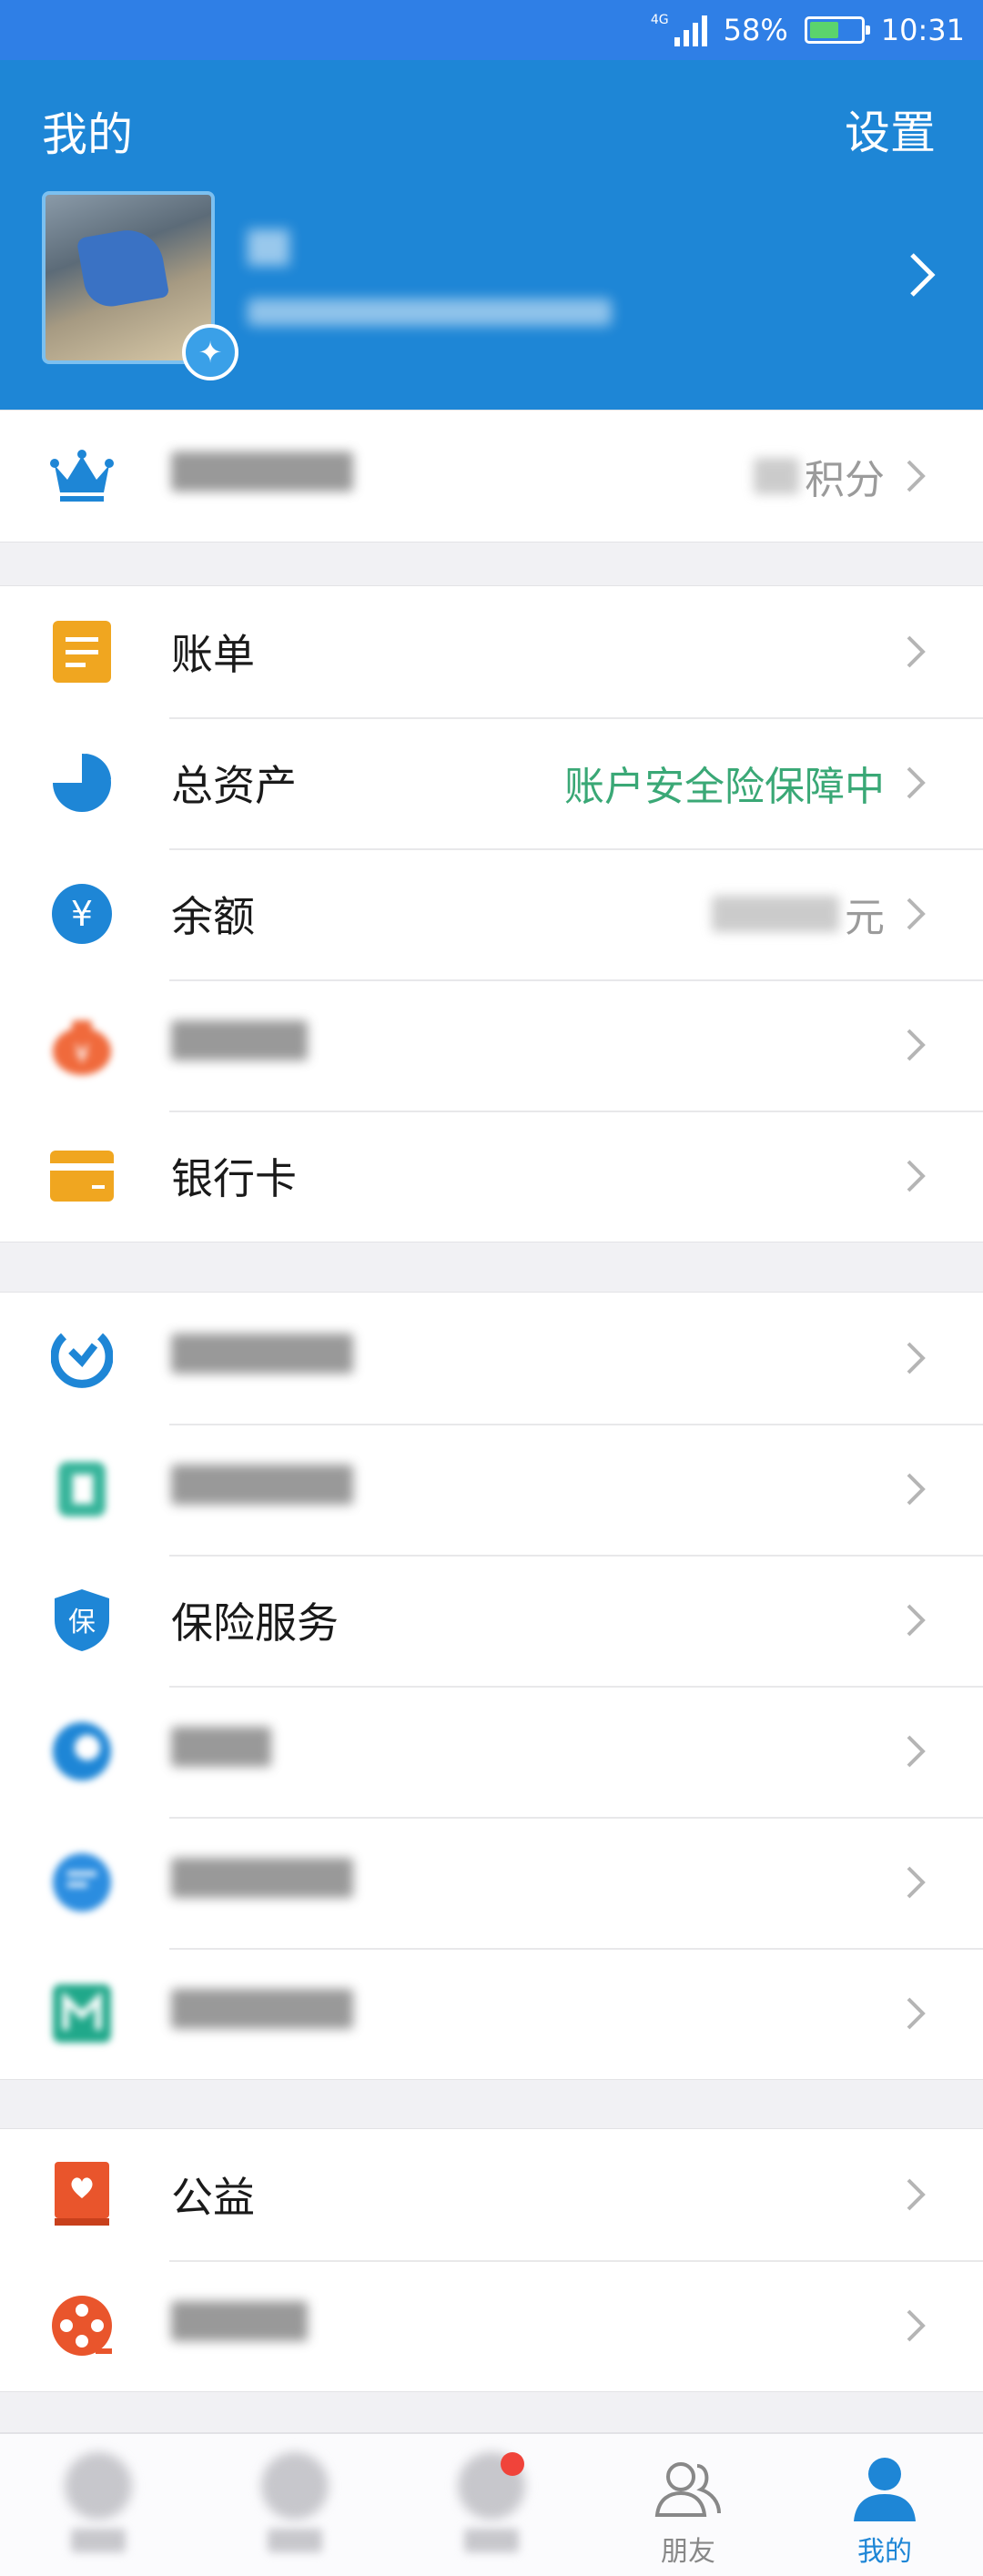 The image size is (983, 2576). I want to click on balance-amount: 元, so click(798, 914).